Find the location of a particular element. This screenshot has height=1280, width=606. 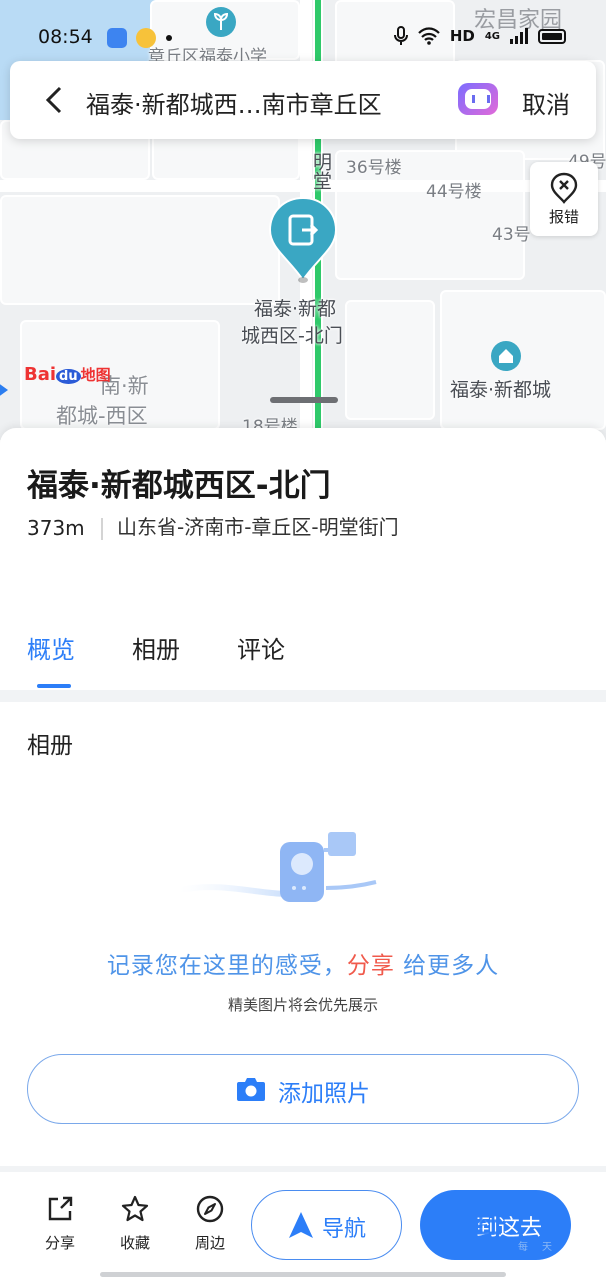

map-label-bldg44: 44号楼 is located at coordinates (454, 192).